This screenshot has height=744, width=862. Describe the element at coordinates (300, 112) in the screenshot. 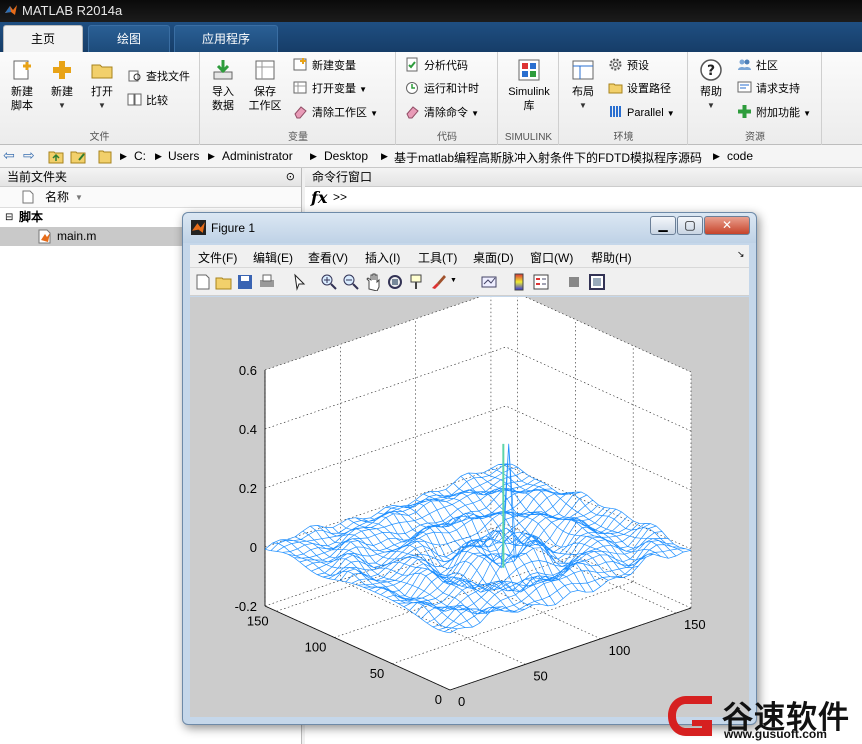

I see `eraser-icon` at that location.